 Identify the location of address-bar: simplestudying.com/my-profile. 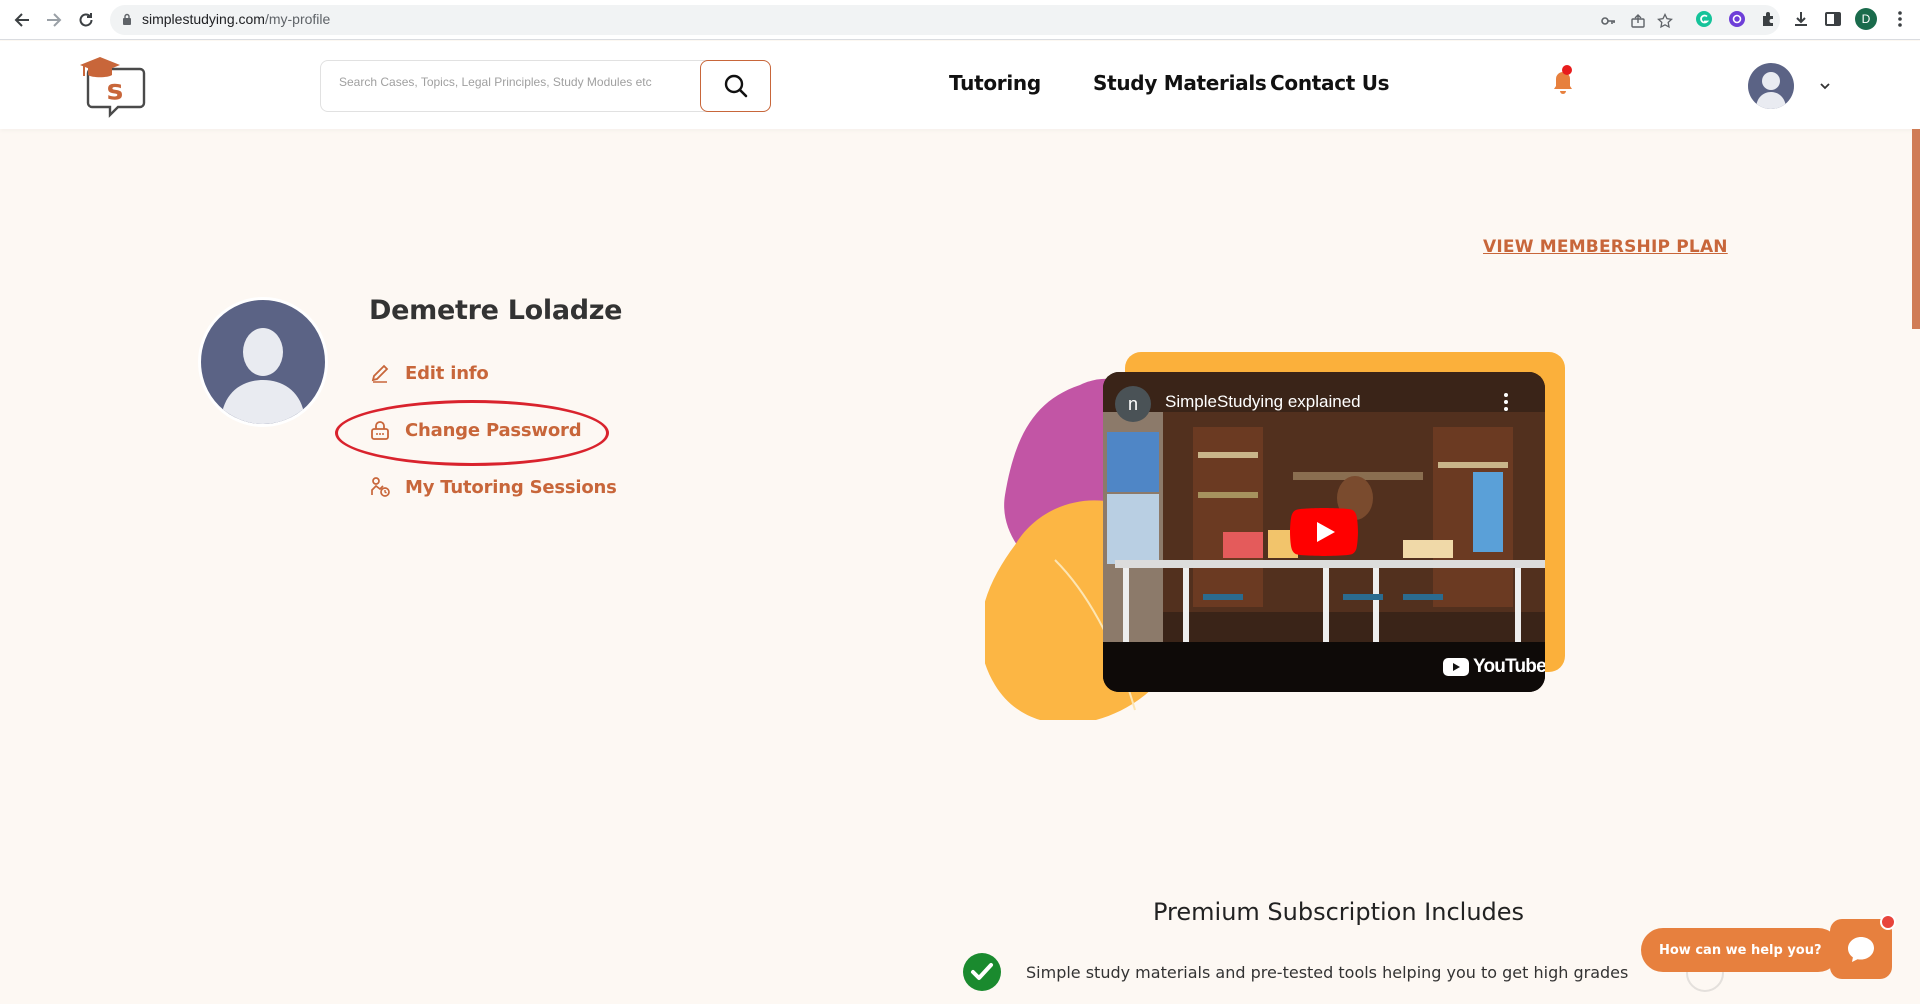
(945, 20).